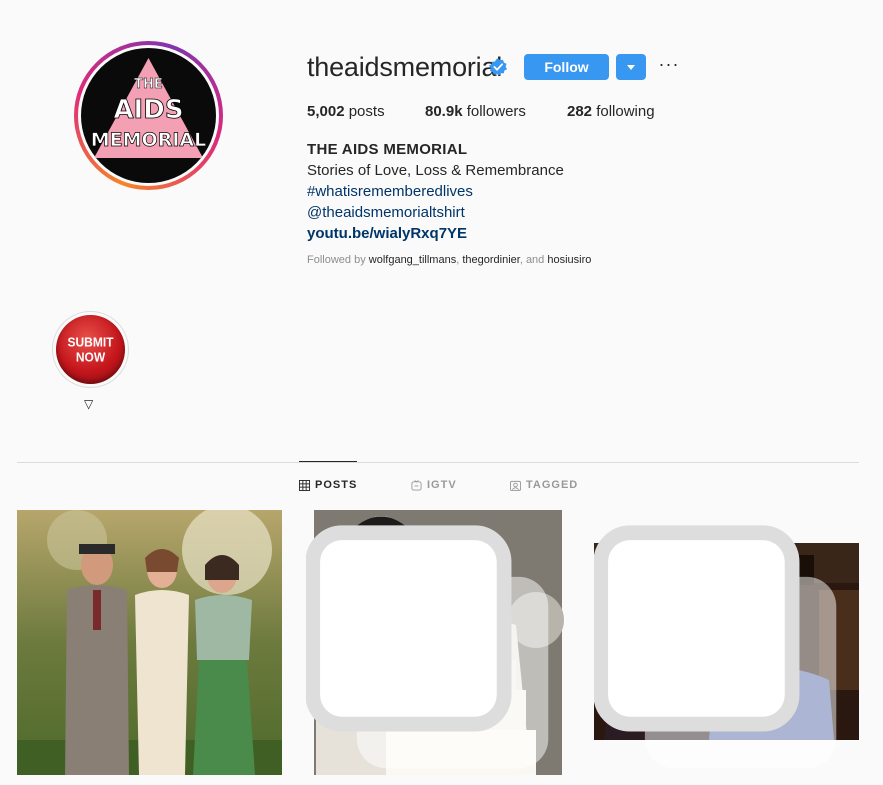 The image size is (883, 785). I want to click on bio-hashtag-link: #whatisrememberedlives, so click(435, 191).